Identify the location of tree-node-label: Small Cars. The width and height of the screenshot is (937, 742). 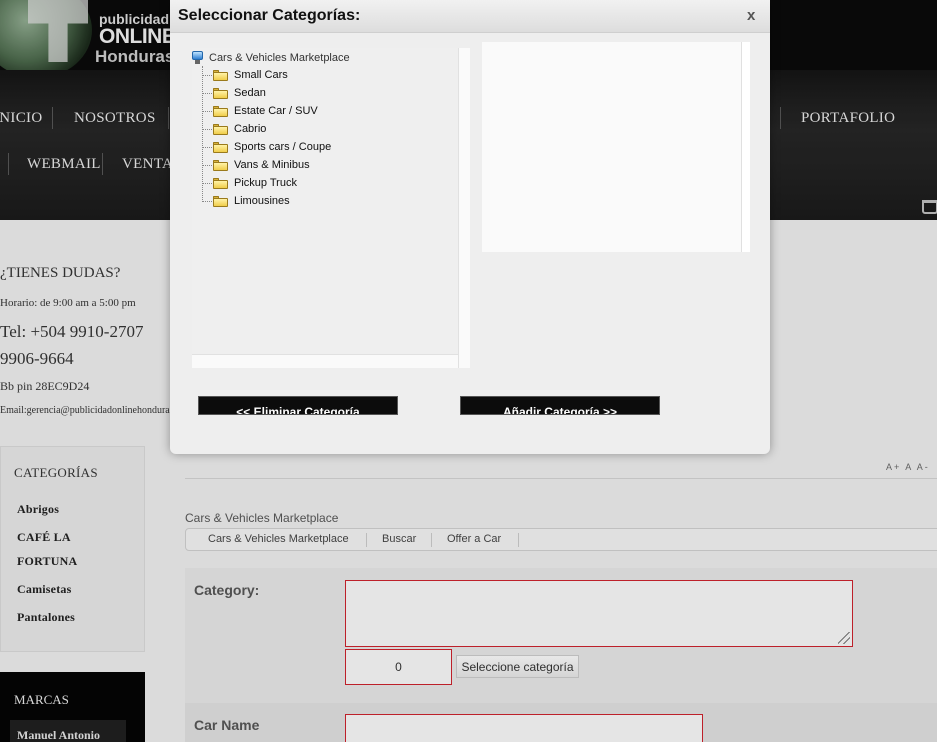
(261, 75).